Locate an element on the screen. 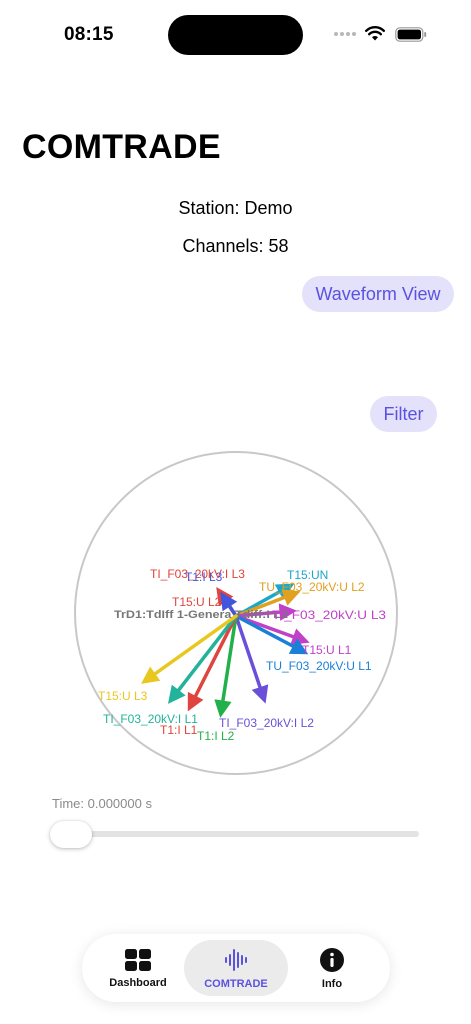  time-slider-thumb is located at coordinates (71, 834).